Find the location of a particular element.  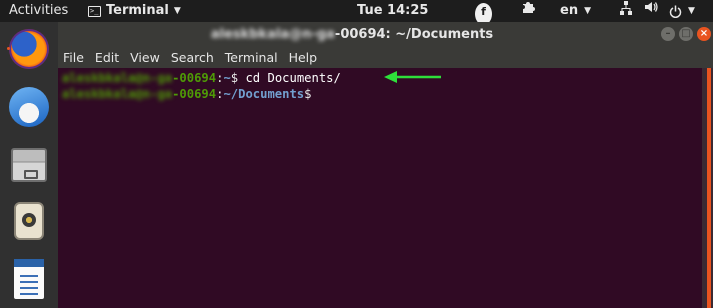

firefox-icon is located at coordinates (29, 49).